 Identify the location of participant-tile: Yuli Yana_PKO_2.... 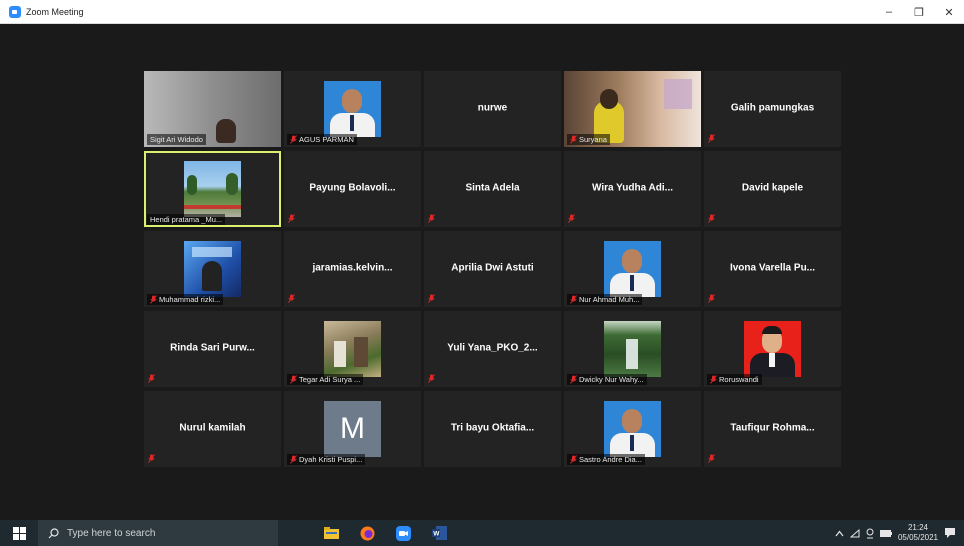
(492, 349).